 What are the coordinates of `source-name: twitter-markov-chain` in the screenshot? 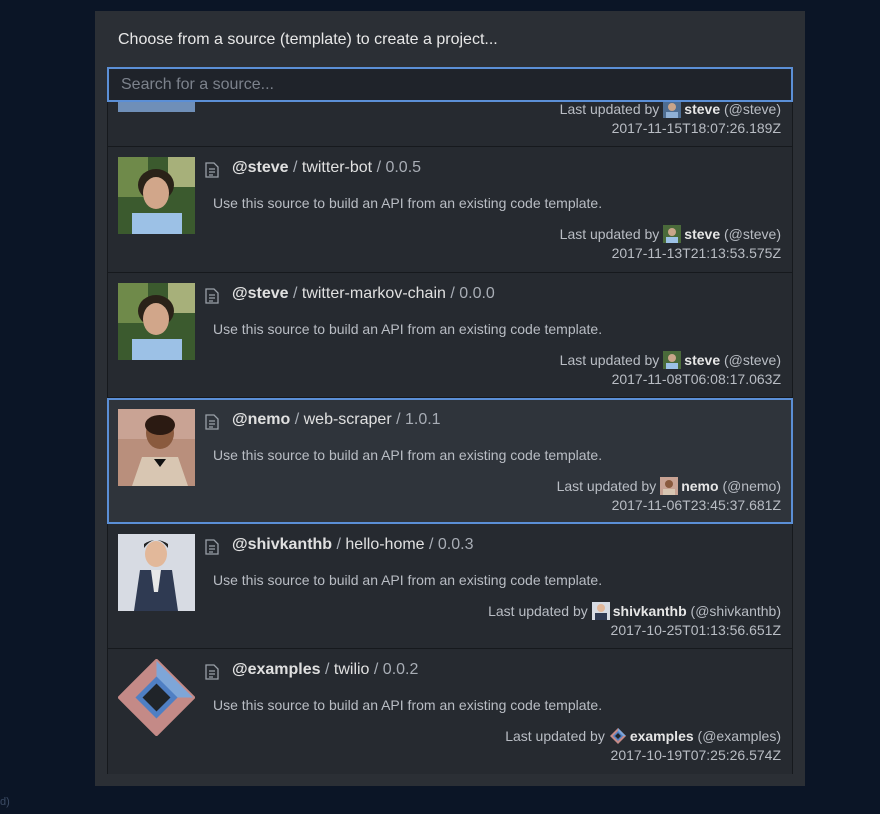 It's located at (373, 293).